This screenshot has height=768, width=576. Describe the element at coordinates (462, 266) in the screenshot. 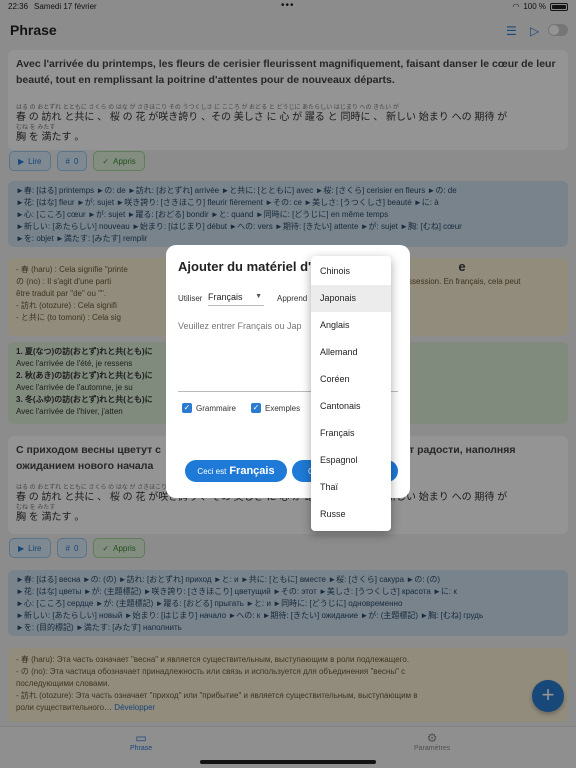

I see `dialog-title-tail: e` at that location.